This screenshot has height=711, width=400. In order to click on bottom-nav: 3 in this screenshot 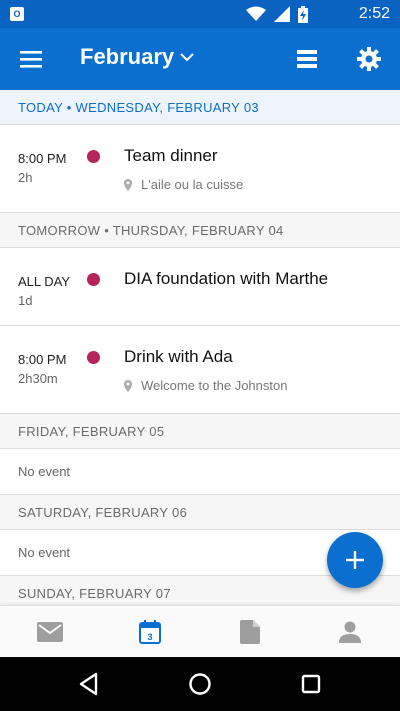, I will do `click(200, 631)`.